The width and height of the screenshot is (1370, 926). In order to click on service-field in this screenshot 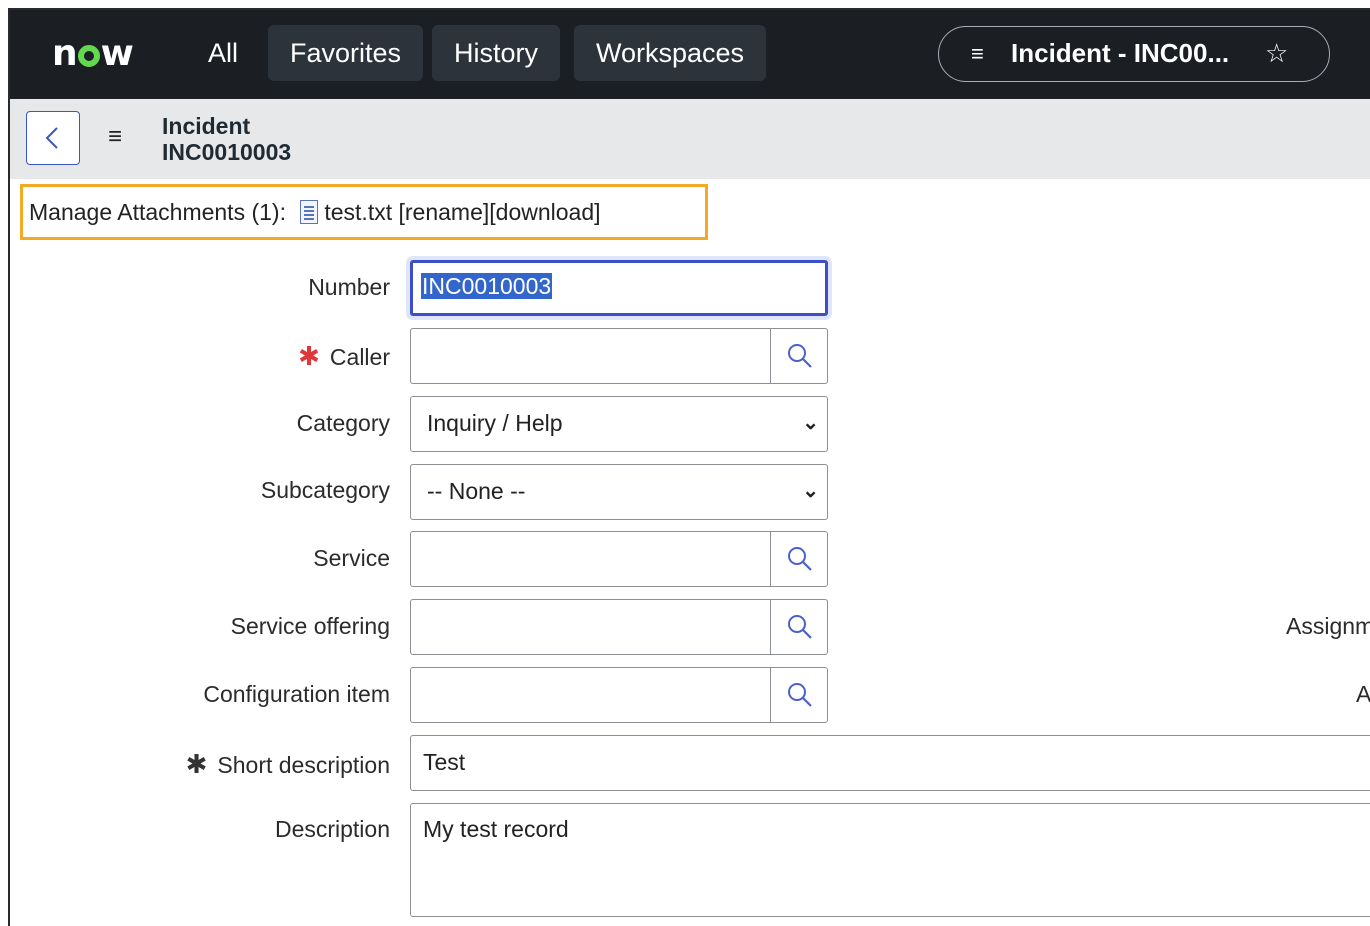, I will do `click(619, 559)`.